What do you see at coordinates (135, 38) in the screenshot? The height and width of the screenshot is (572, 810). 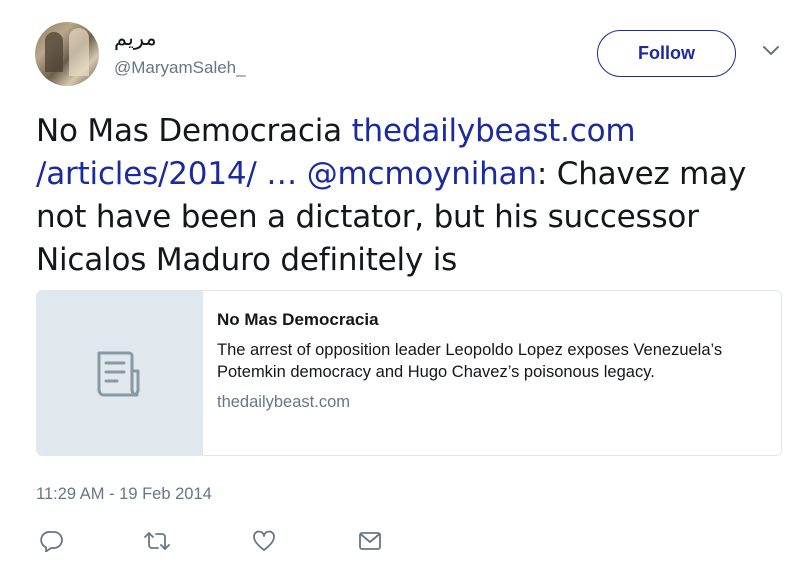 I see `display-name: مريم` at bounding box center [135, 38].